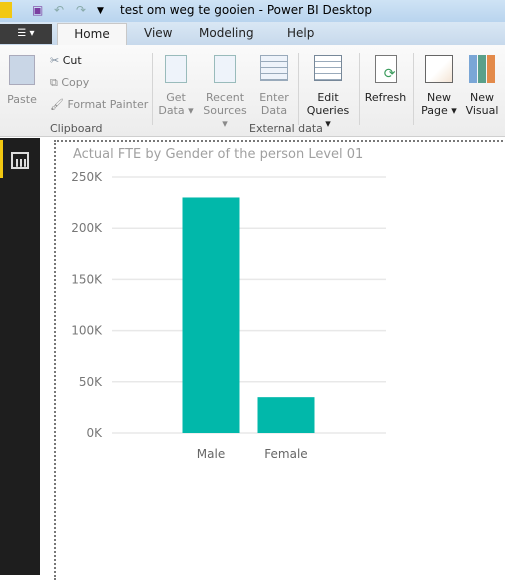 This screenshot has height=580, width=505. Describe the element at coordinates (72, 60) in the screenshot. I see `cut-label: Cut` at that location.